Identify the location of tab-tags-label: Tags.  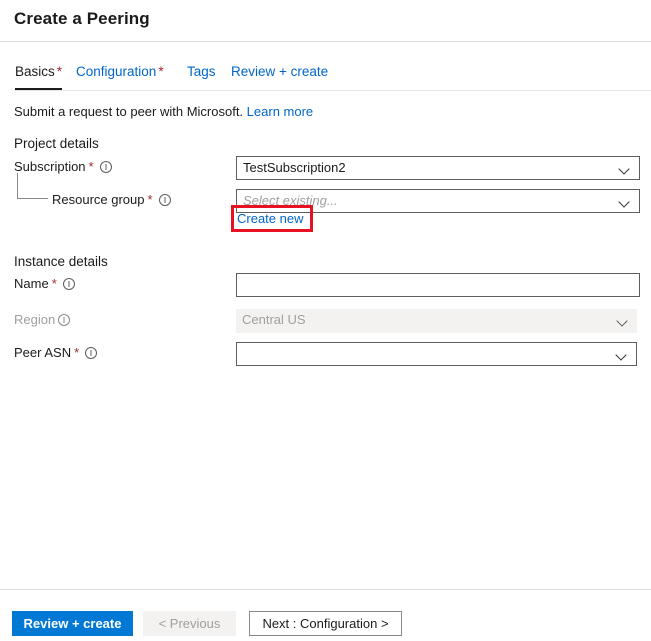
(201, 71).